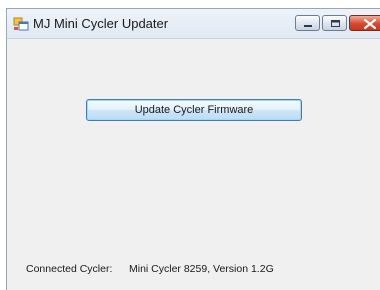 This screenshot has width=380, height=290. Describe the element at coordinates (307, 23) in the screenshot. I see `minimize-button` at that location.